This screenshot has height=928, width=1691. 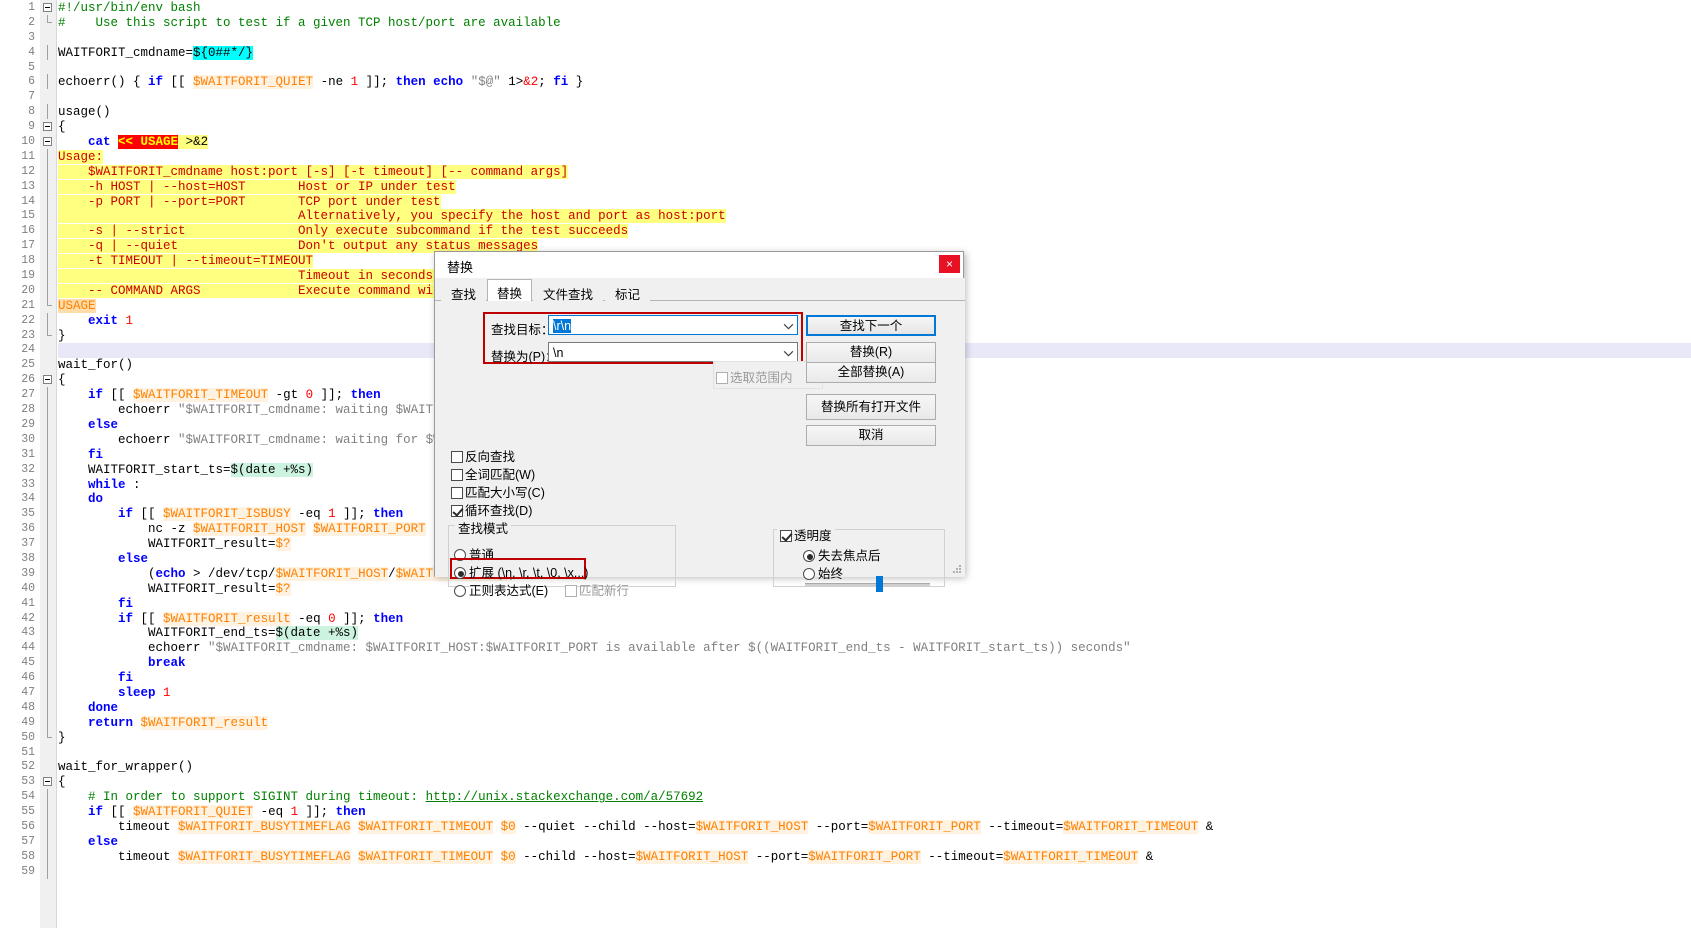 What do you see at coordinates (673, 352) in the screenshot?
I see `replace-input: \n` at bounding box center [673, 352].